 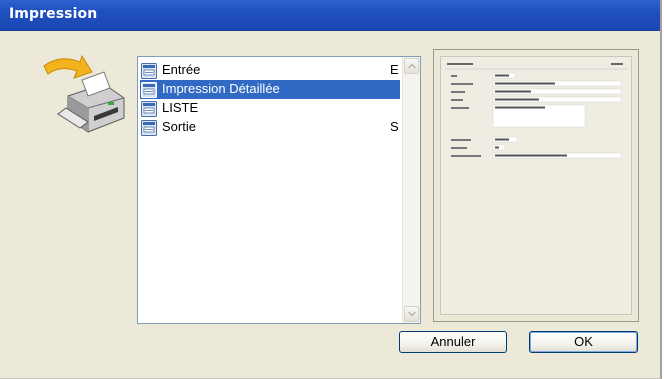 I want to click on list-item-label: Sortie, so click(x=179, y=126).